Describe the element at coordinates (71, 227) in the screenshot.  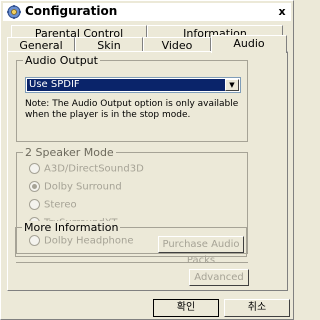
I see `group-label: More Information` at that location.